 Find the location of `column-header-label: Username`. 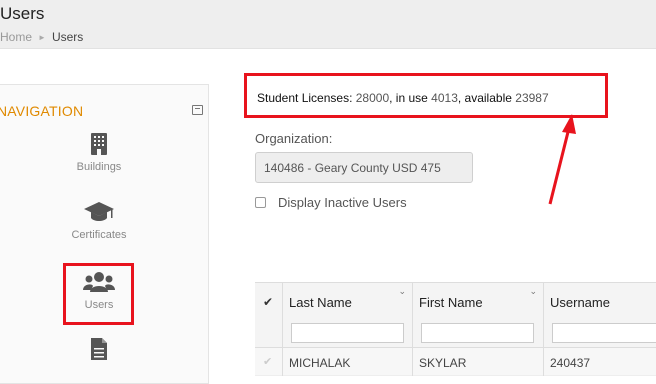

column-header-label: Username is located at coordinates (580, 302).